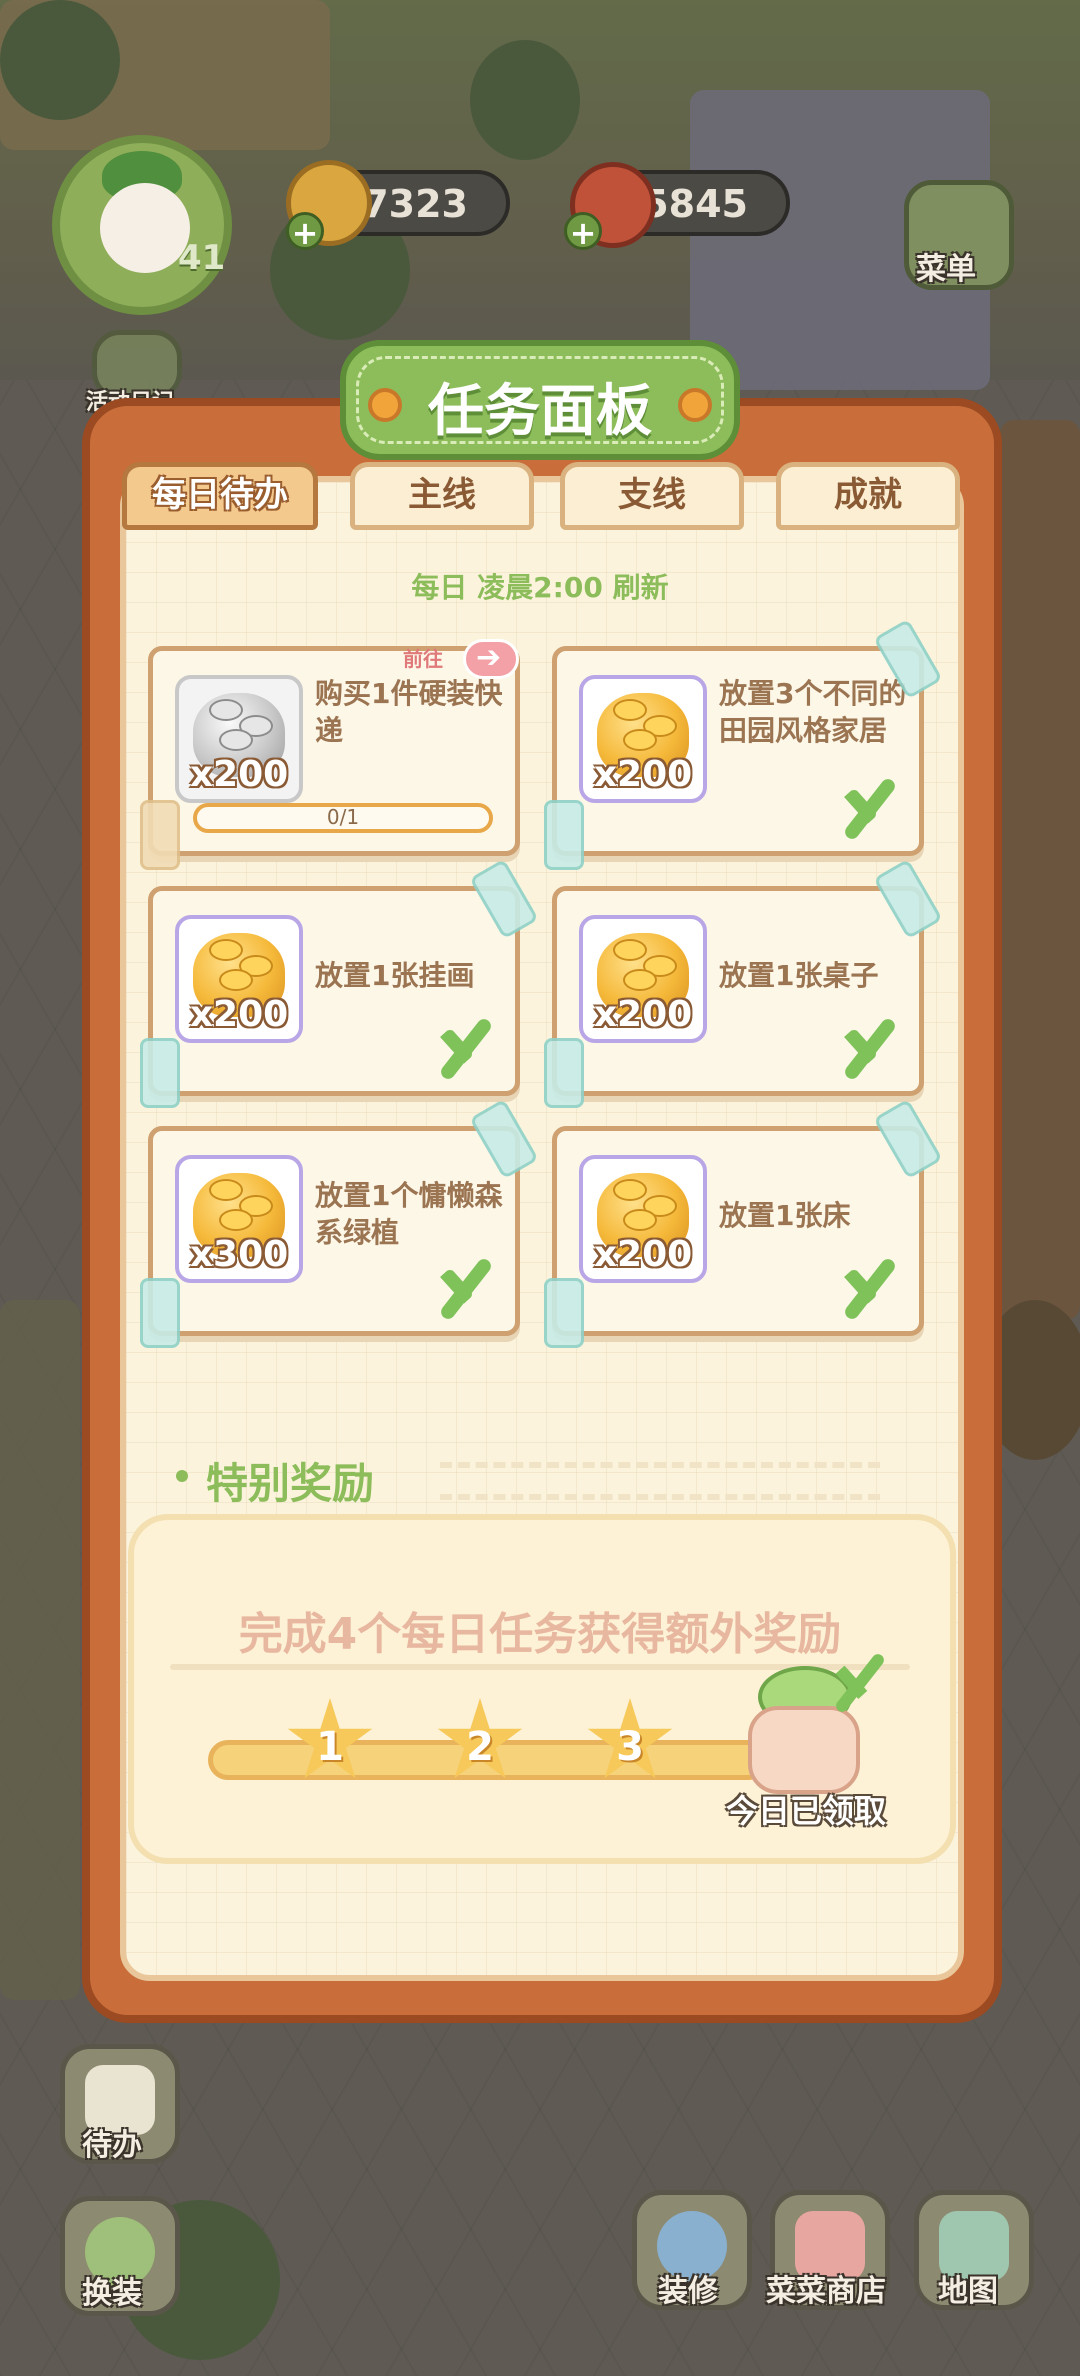 Image resolution: width=1080 pixels, height=2376 pixels. Describe the element at coordinates (305, 231) in the screenshot. I see `add-coins-button: +` at that location.